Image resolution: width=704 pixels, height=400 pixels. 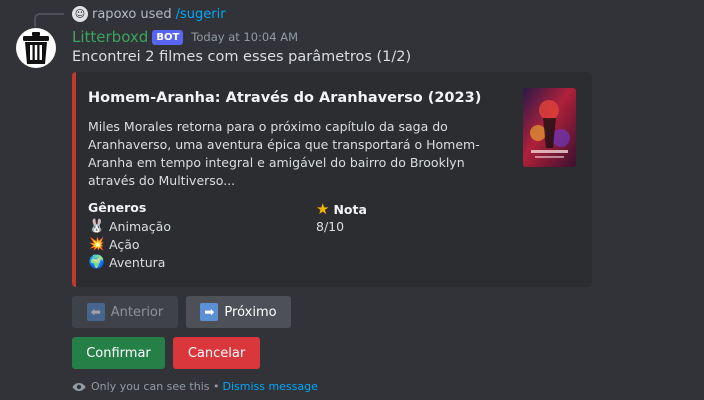 I want to click on reply-reference: ☺ rapoxo used /sugerir, so click(x=149, y=14).